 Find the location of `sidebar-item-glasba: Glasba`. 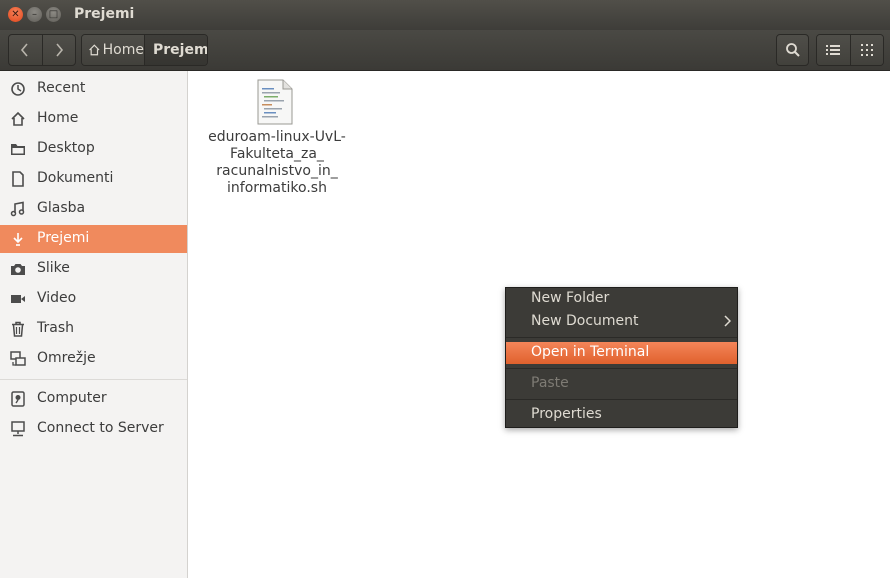

sidebar-item-glasba: Glasba is located at coordinates (93, 209).